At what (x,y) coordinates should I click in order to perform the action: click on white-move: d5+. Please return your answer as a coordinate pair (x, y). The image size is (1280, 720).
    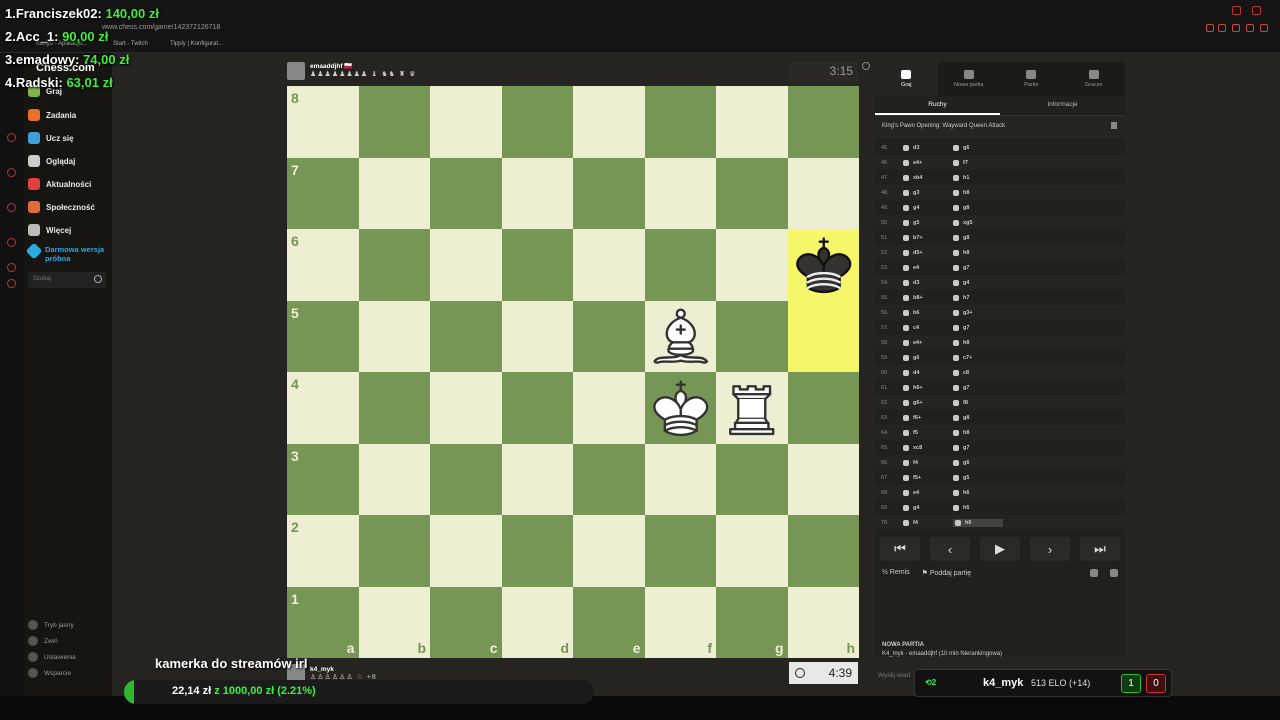
    Looking at the image, I should click on (928, 252).